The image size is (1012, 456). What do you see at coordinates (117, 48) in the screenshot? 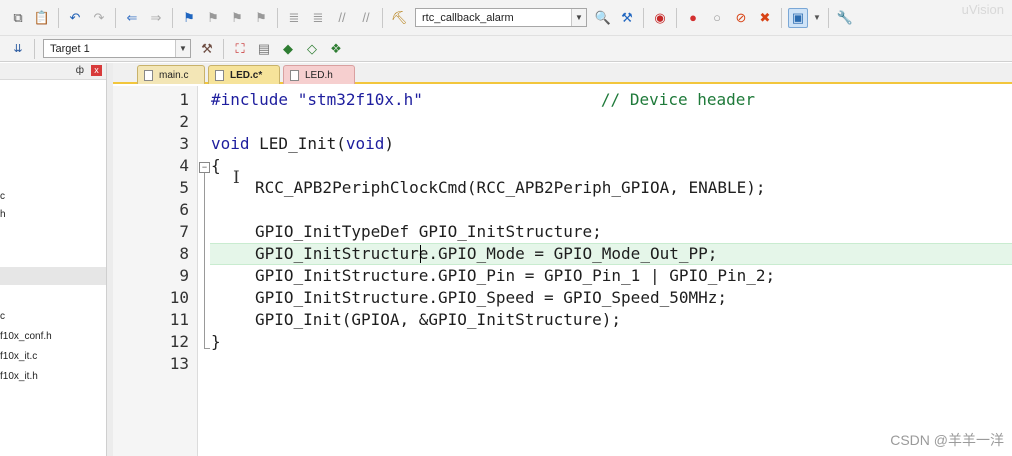
I see `target-select: Target 1 ▼` at bounding box center [117, 48].